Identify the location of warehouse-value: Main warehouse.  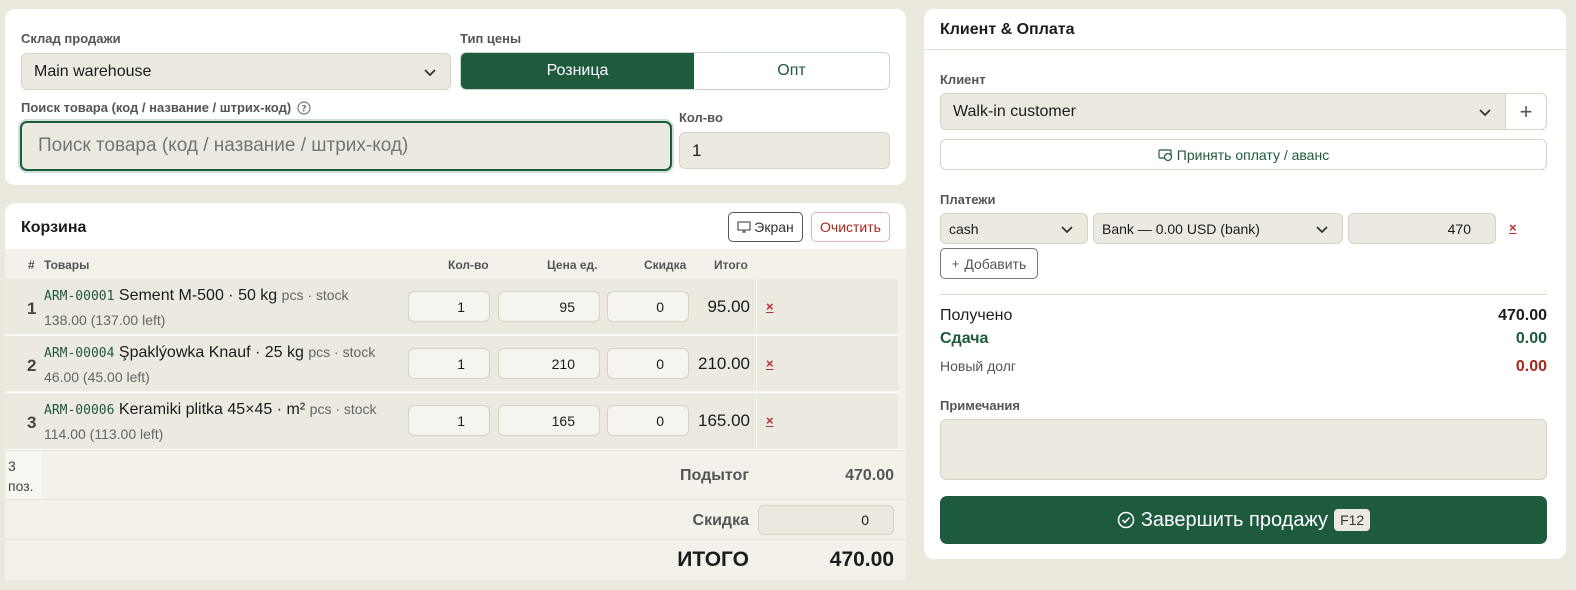
(93, 71).